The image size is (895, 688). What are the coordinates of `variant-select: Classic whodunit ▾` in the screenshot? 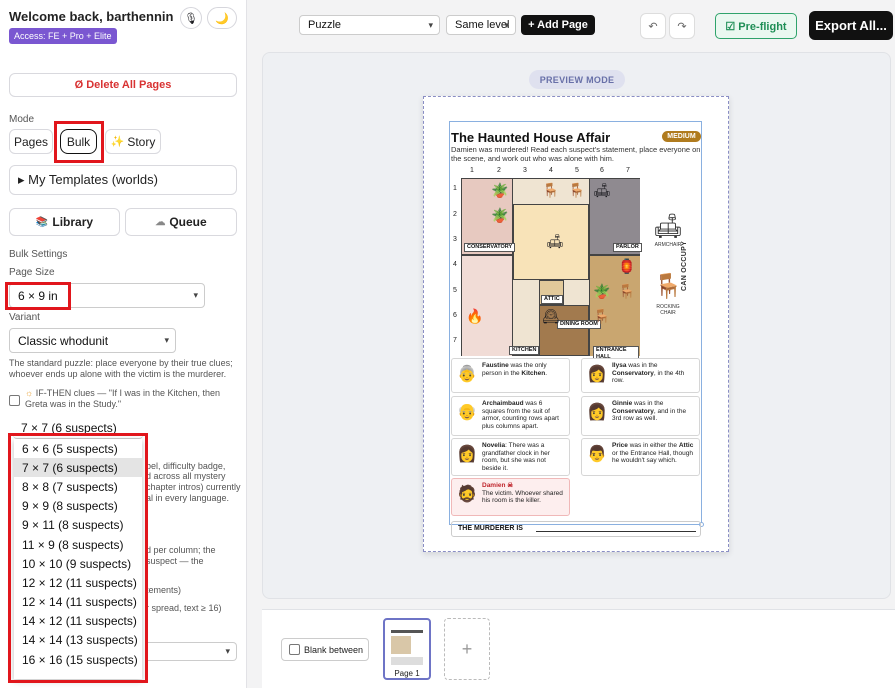 It's located at (92, 340).